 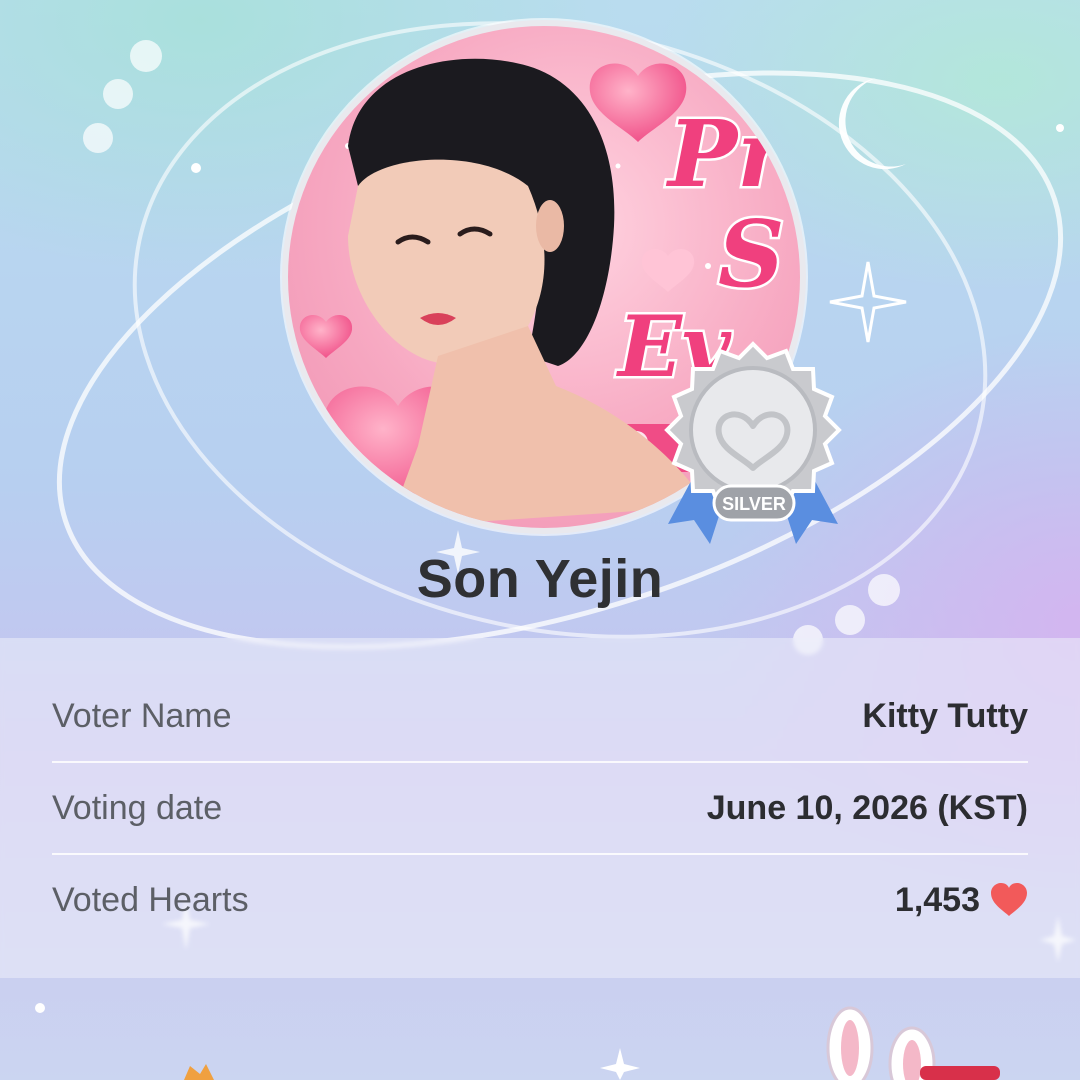 I want to click on artwork-text-1: Pr, so click(x=728, y=154).